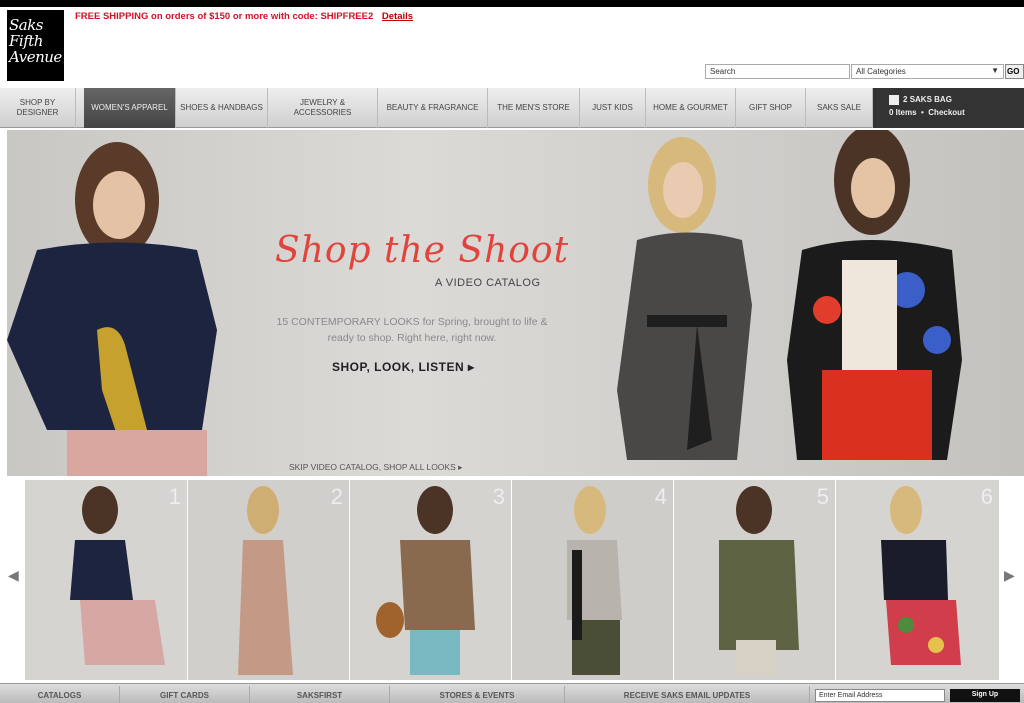 The image size is (1024, 703). I want to click on logo-line: Saks, so click(26, 25).